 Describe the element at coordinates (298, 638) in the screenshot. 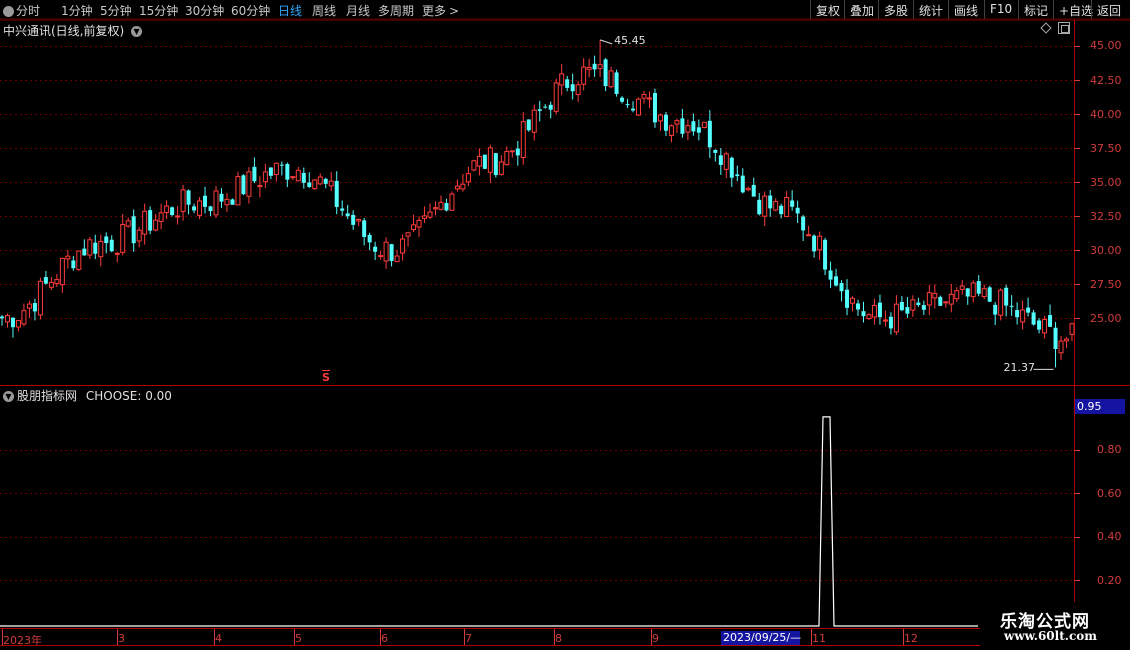

I see `date-tick: 5` at that location.